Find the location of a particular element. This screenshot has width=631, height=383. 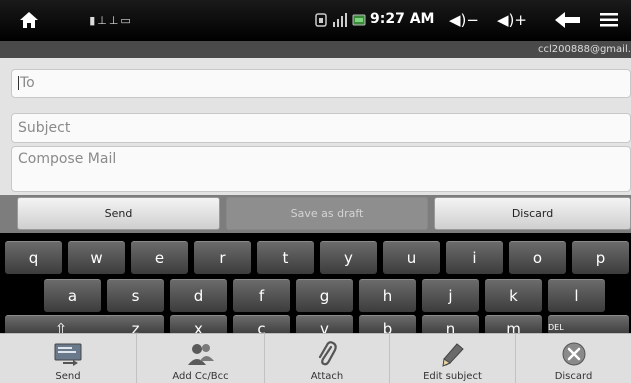

key-d: d is located at coordinates (198, 295).